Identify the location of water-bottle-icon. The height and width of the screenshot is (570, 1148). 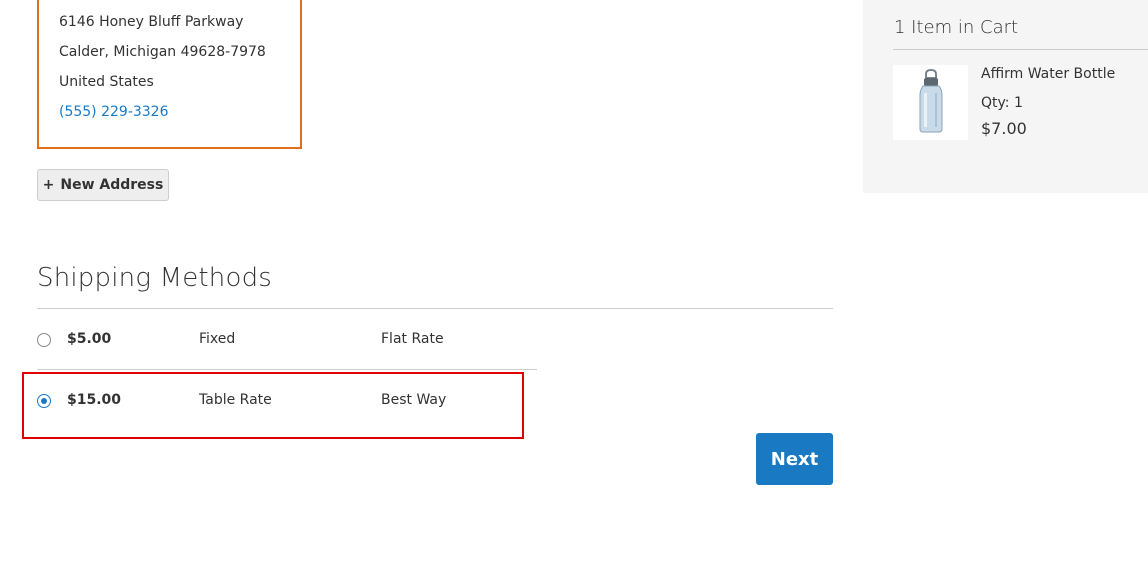
(930, 102).